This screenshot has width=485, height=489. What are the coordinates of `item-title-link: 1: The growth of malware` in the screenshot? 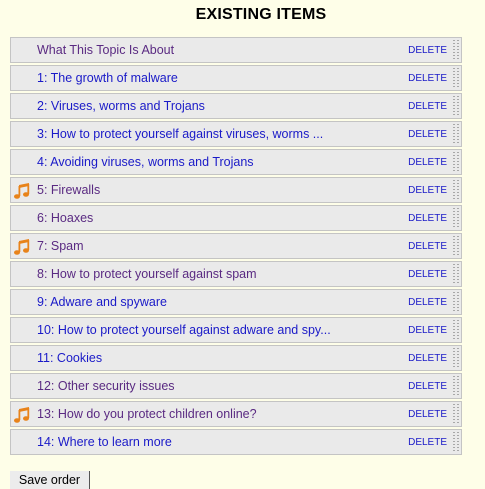 It's located at (107, 78).